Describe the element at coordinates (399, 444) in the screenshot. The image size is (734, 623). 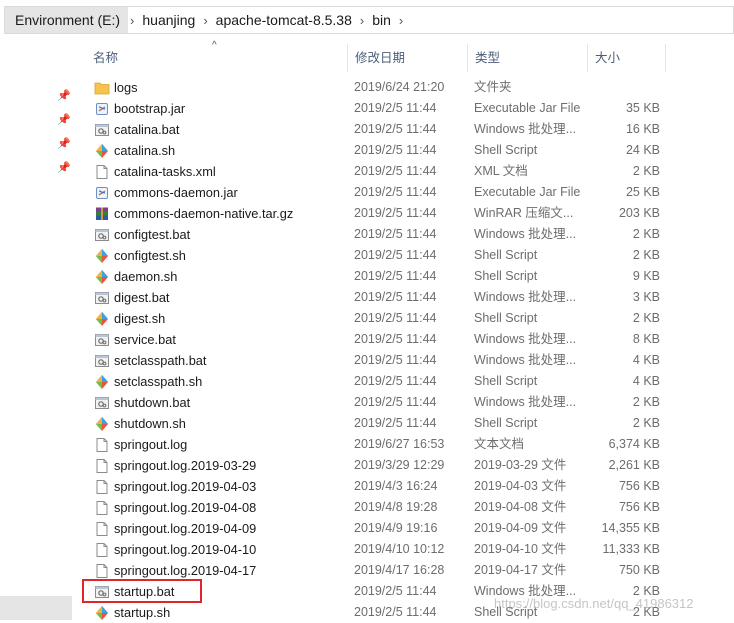
I see `file-date: 2019/6/27 16:53` at that location.